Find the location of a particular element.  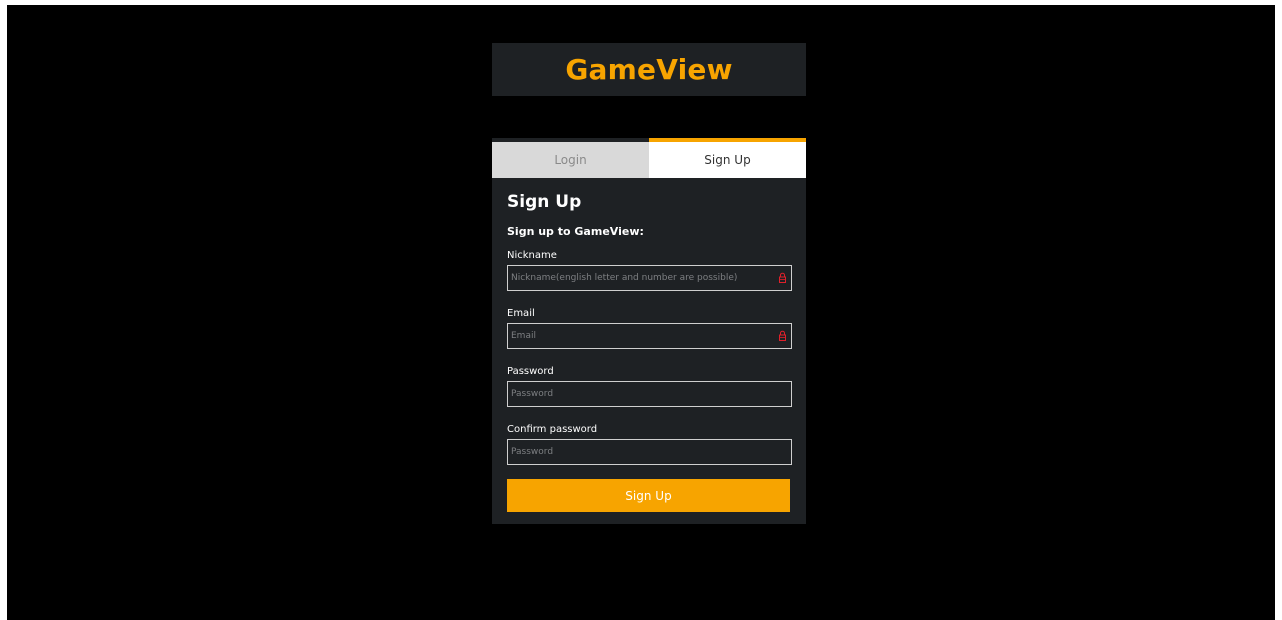

password-input is located at coordinates (649, 394).